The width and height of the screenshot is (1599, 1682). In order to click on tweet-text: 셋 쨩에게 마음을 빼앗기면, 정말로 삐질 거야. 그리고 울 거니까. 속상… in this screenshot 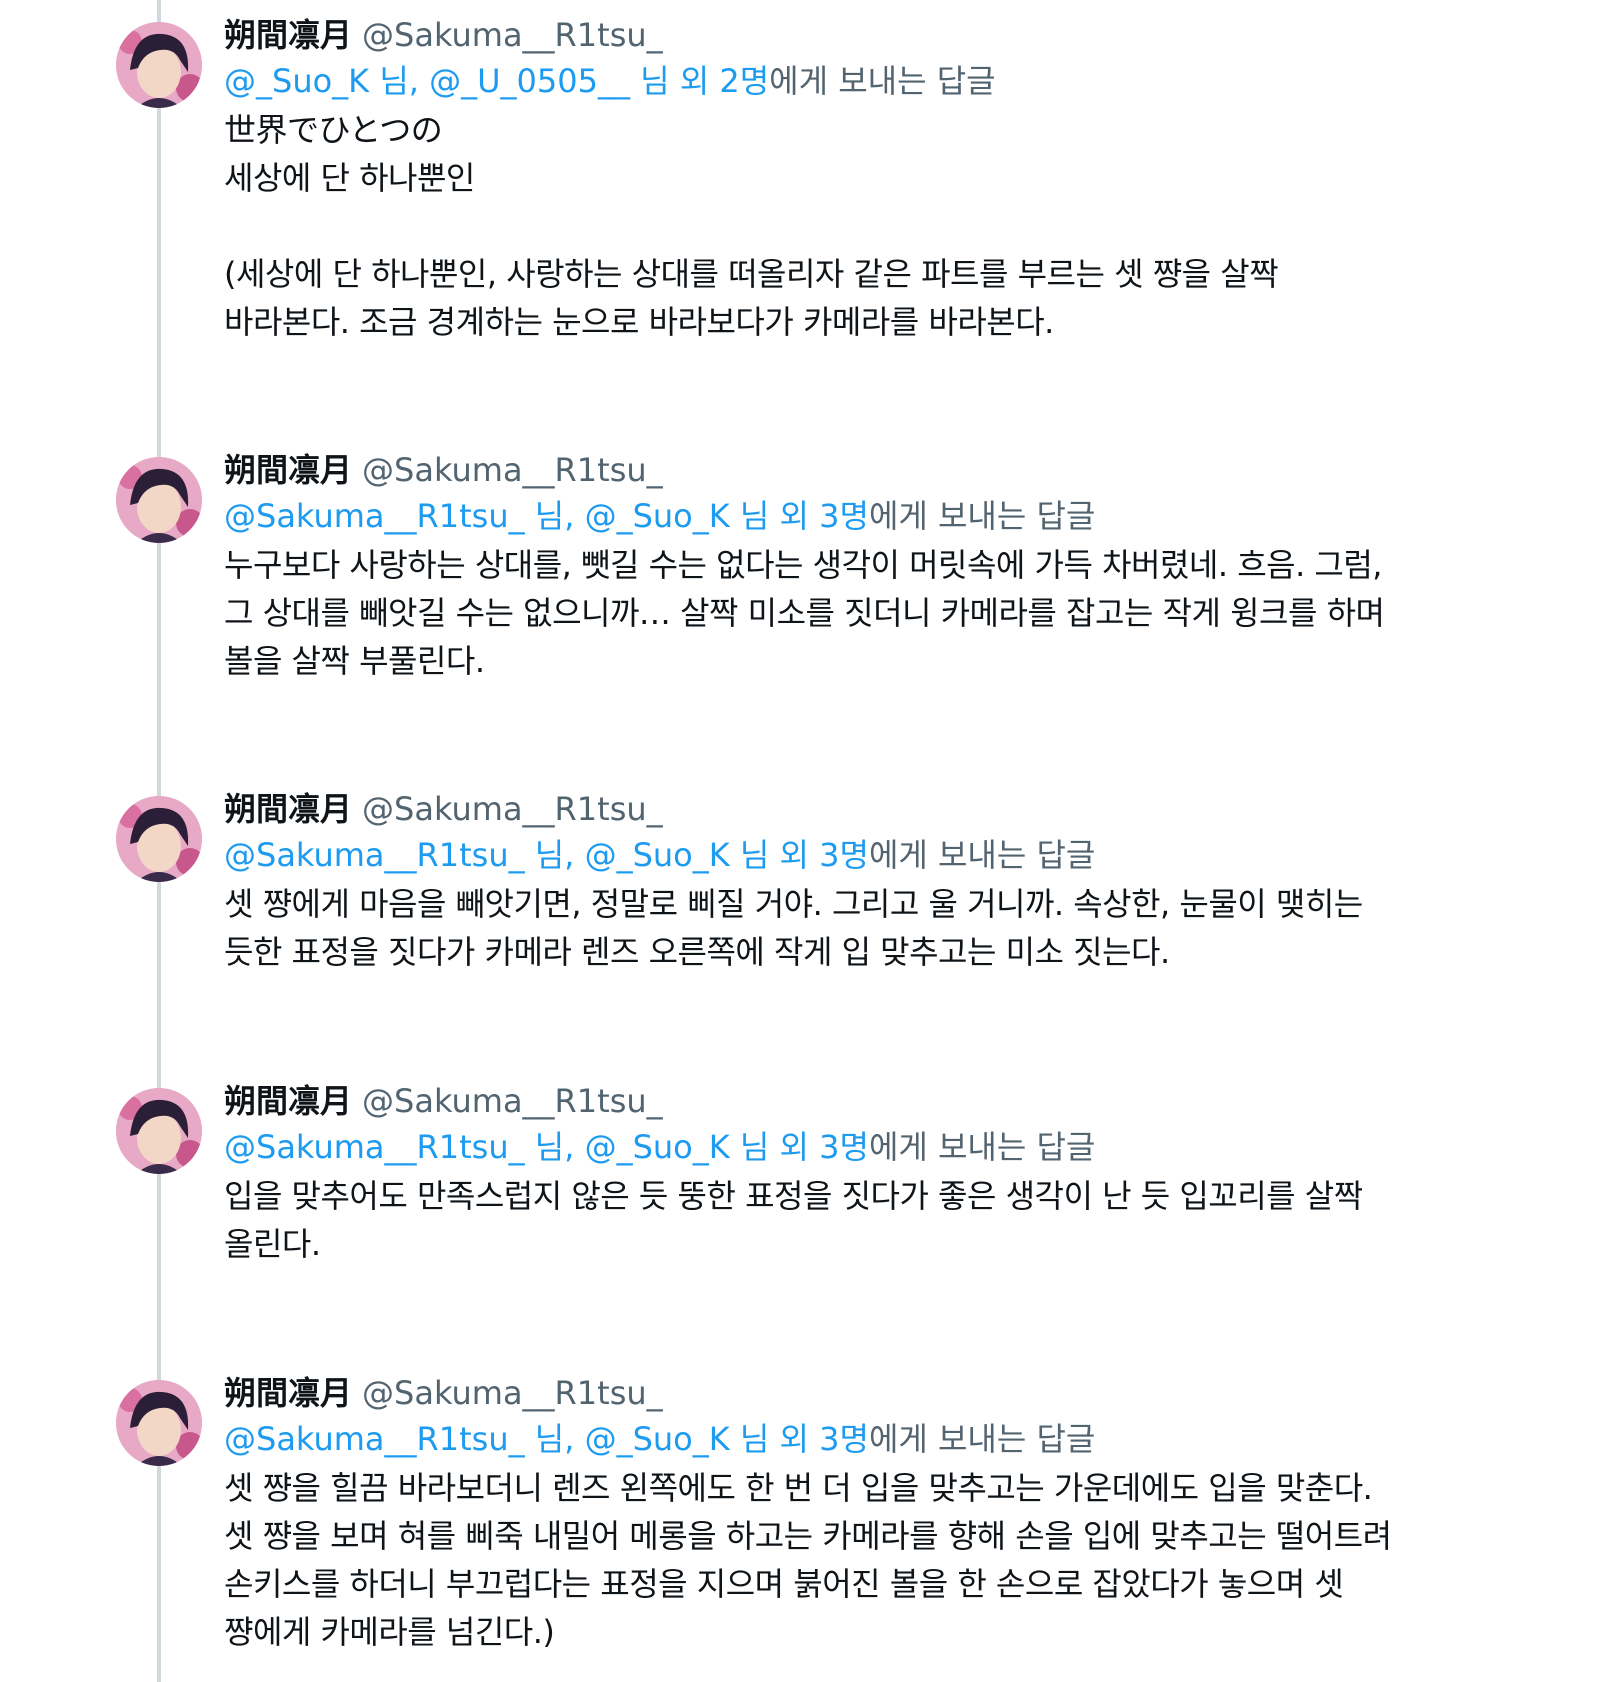, I will do `click(793, 928)`.